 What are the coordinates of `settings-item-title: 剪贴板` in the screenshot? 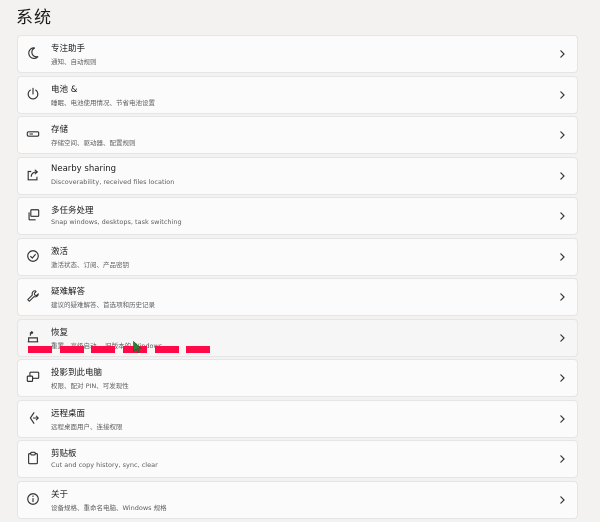 It's located at (64, 454).